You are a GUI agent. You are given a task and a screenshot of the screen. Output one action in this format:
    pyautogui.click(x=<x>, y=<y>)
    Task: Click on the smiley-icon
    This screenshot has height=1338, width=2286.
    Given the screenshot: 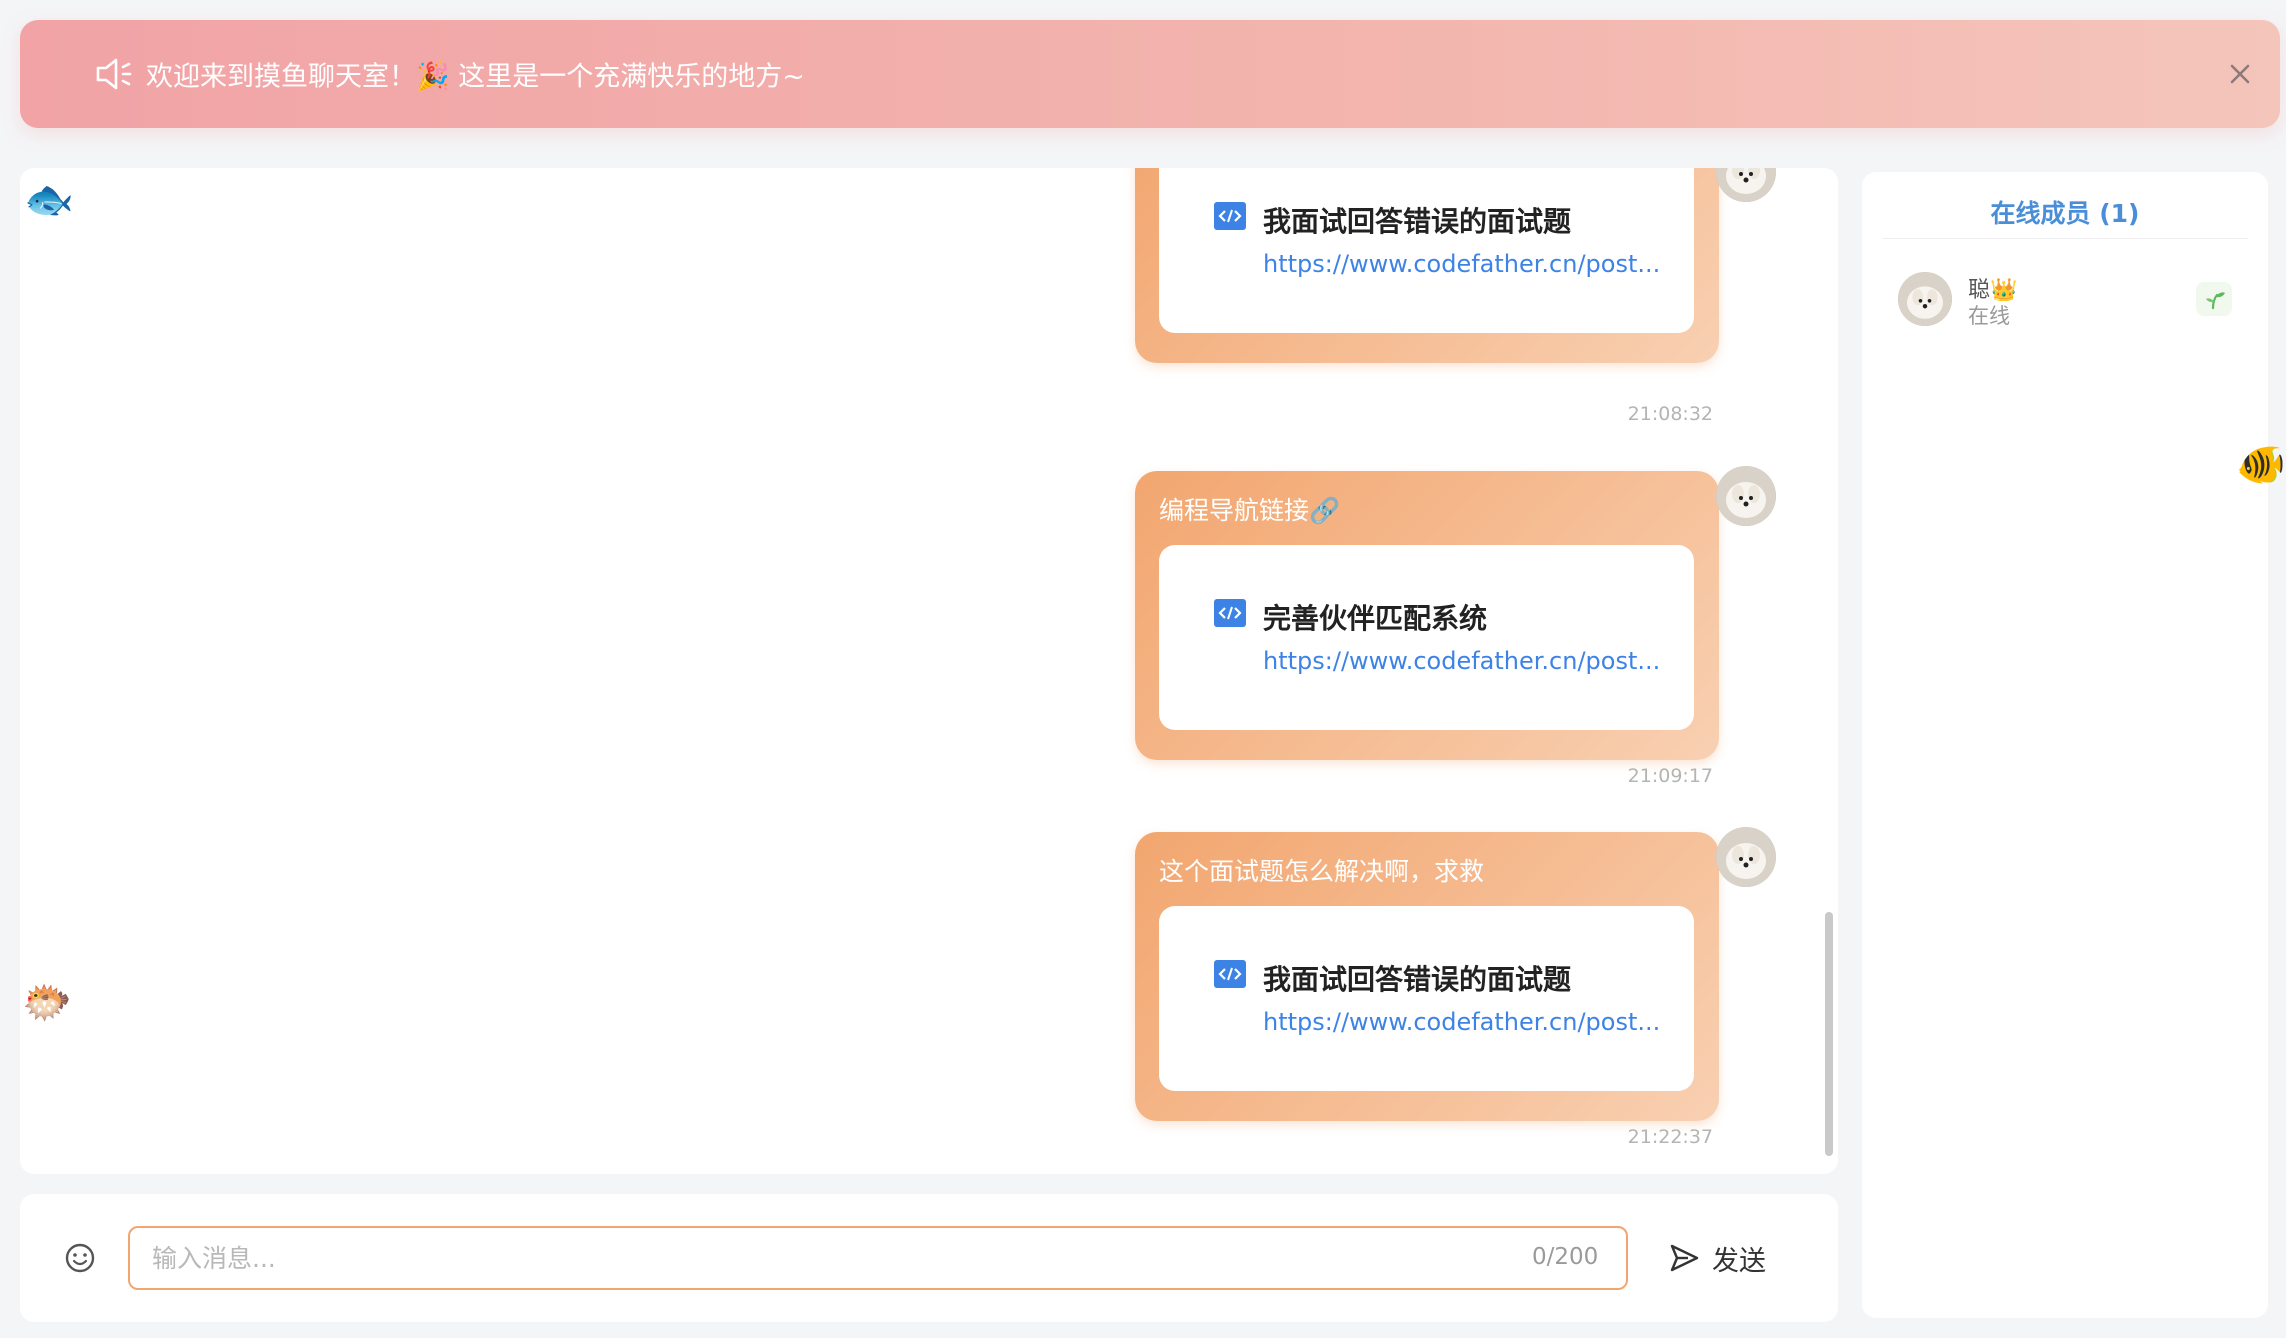 What is the action you would take?
    pyautogui.click(x=80, y=1258)
    